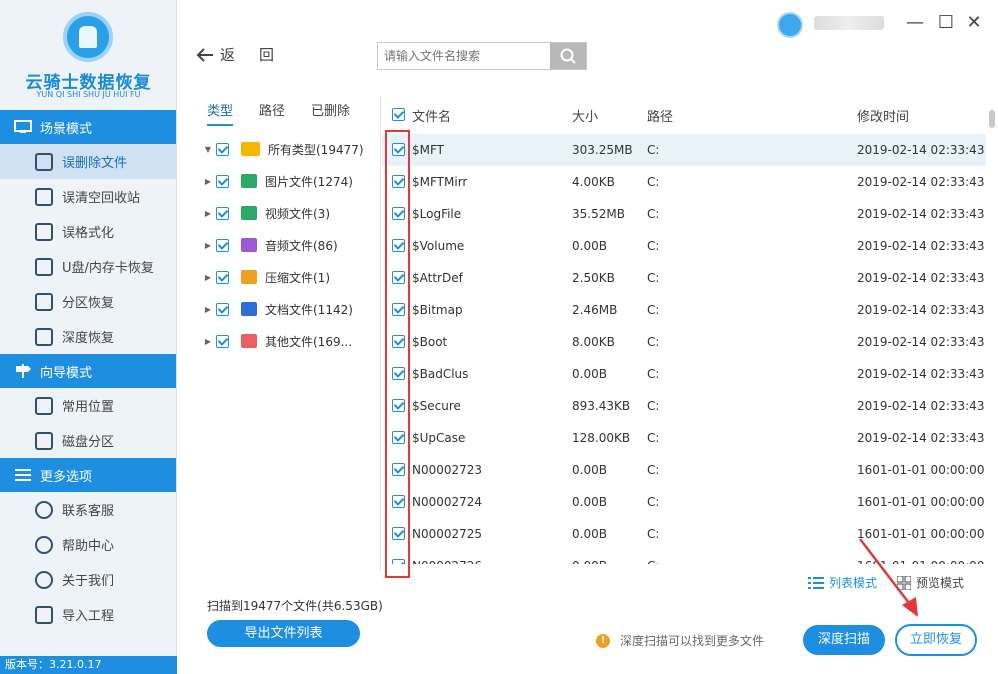 The width and height of the screenshot is (998, 674). I want to click on tree-item: ▶ 压缩文件(1), so click(290, 277).